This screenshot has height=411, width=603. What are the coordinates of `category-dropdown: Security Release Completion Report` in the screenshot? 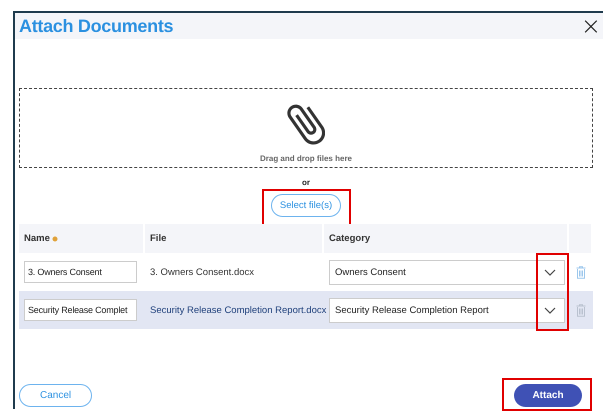 It's located at (447, 310).